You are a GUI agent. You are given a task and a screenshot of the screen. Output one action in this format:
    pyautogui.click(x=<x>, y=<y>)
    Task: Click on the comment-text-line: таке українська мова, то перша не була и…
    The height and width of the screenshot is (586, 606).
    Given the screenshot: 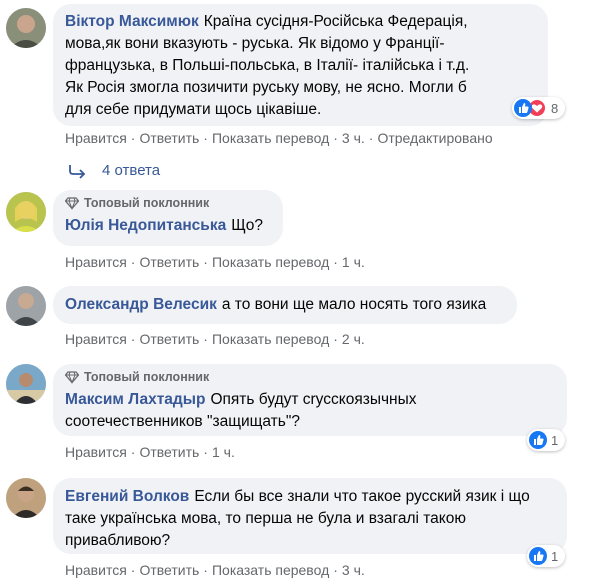 What is the action you would take?
    pyautogui.click(x=265, y=518)
    